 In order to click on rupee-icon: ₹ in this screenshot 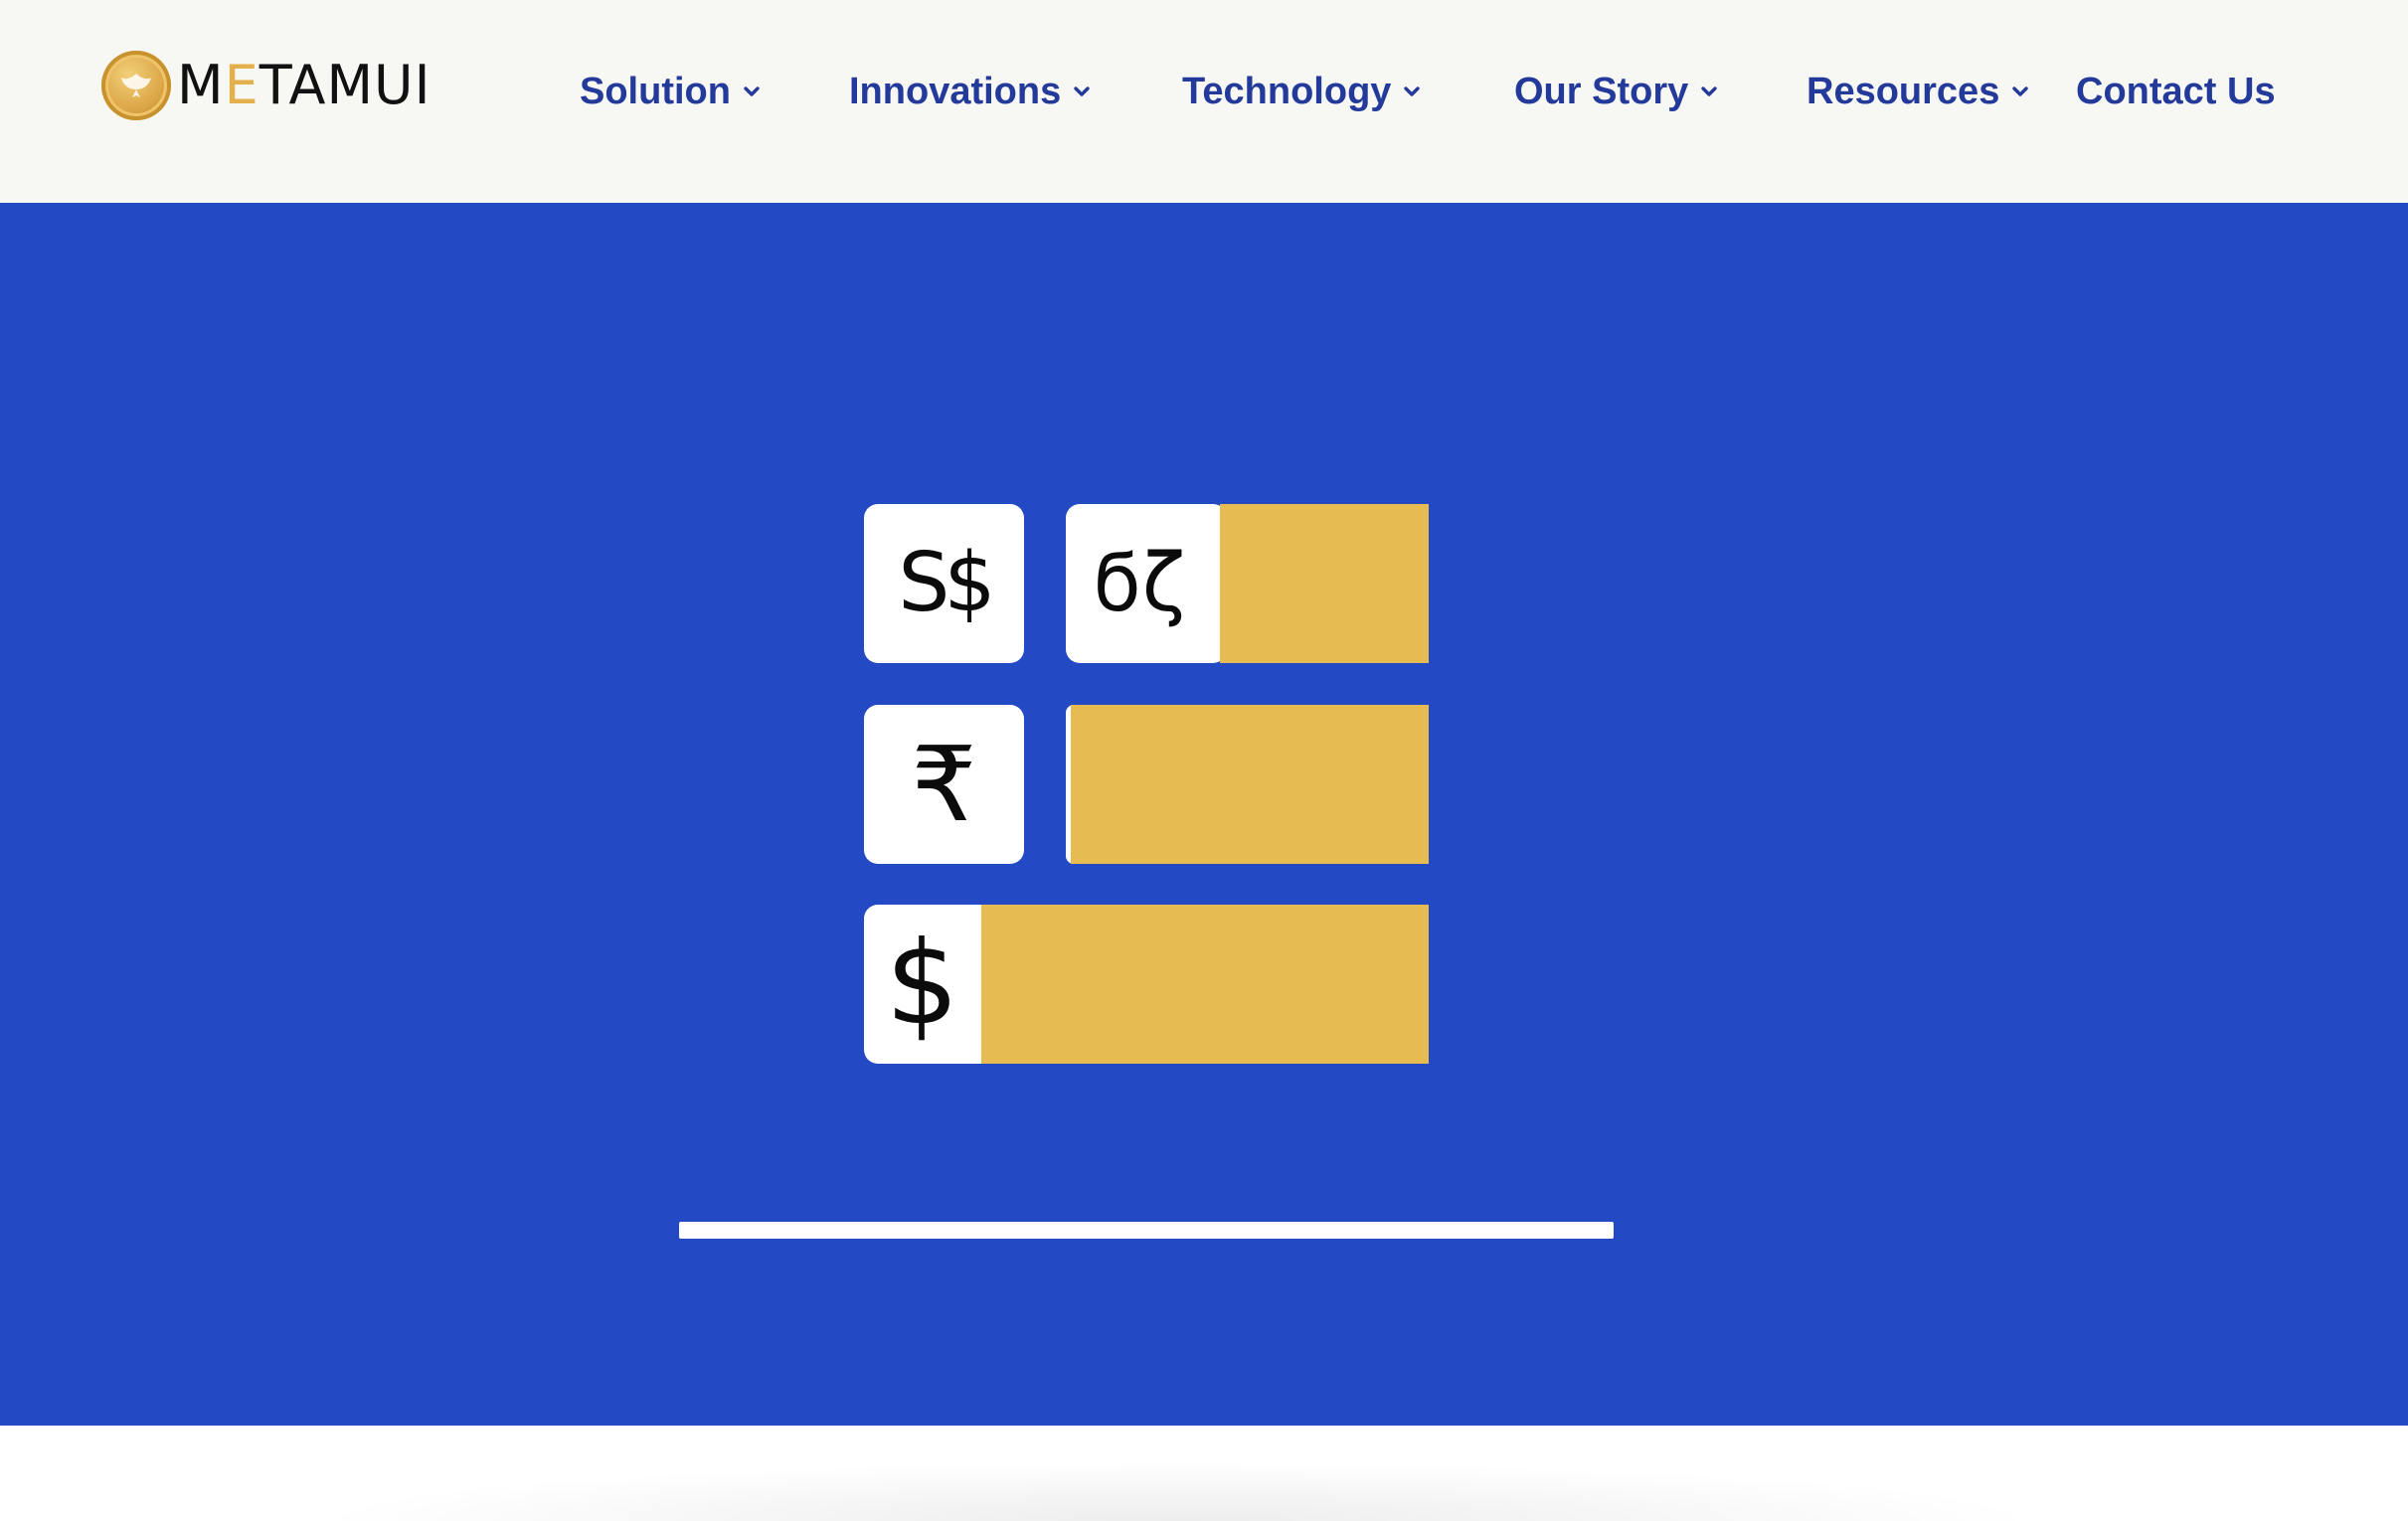, I will do `click(944, 784)`.